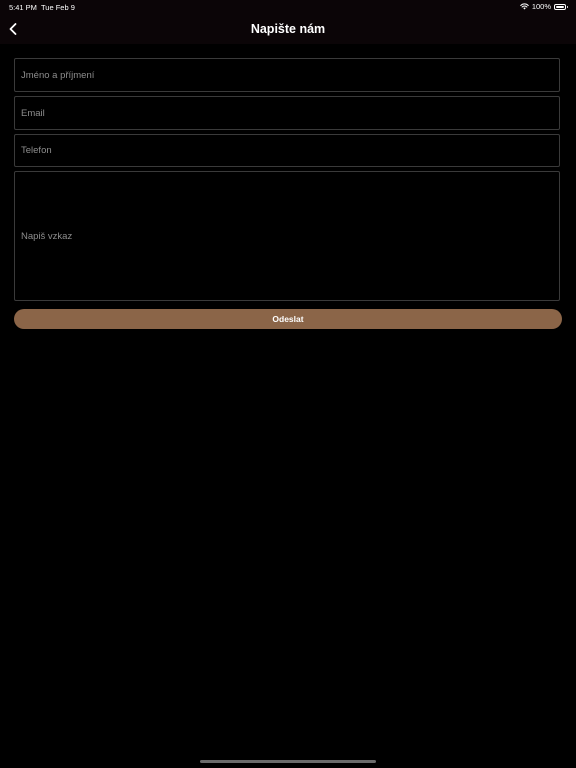  I want to click on battery-percent: 100%, so click(541, 6).